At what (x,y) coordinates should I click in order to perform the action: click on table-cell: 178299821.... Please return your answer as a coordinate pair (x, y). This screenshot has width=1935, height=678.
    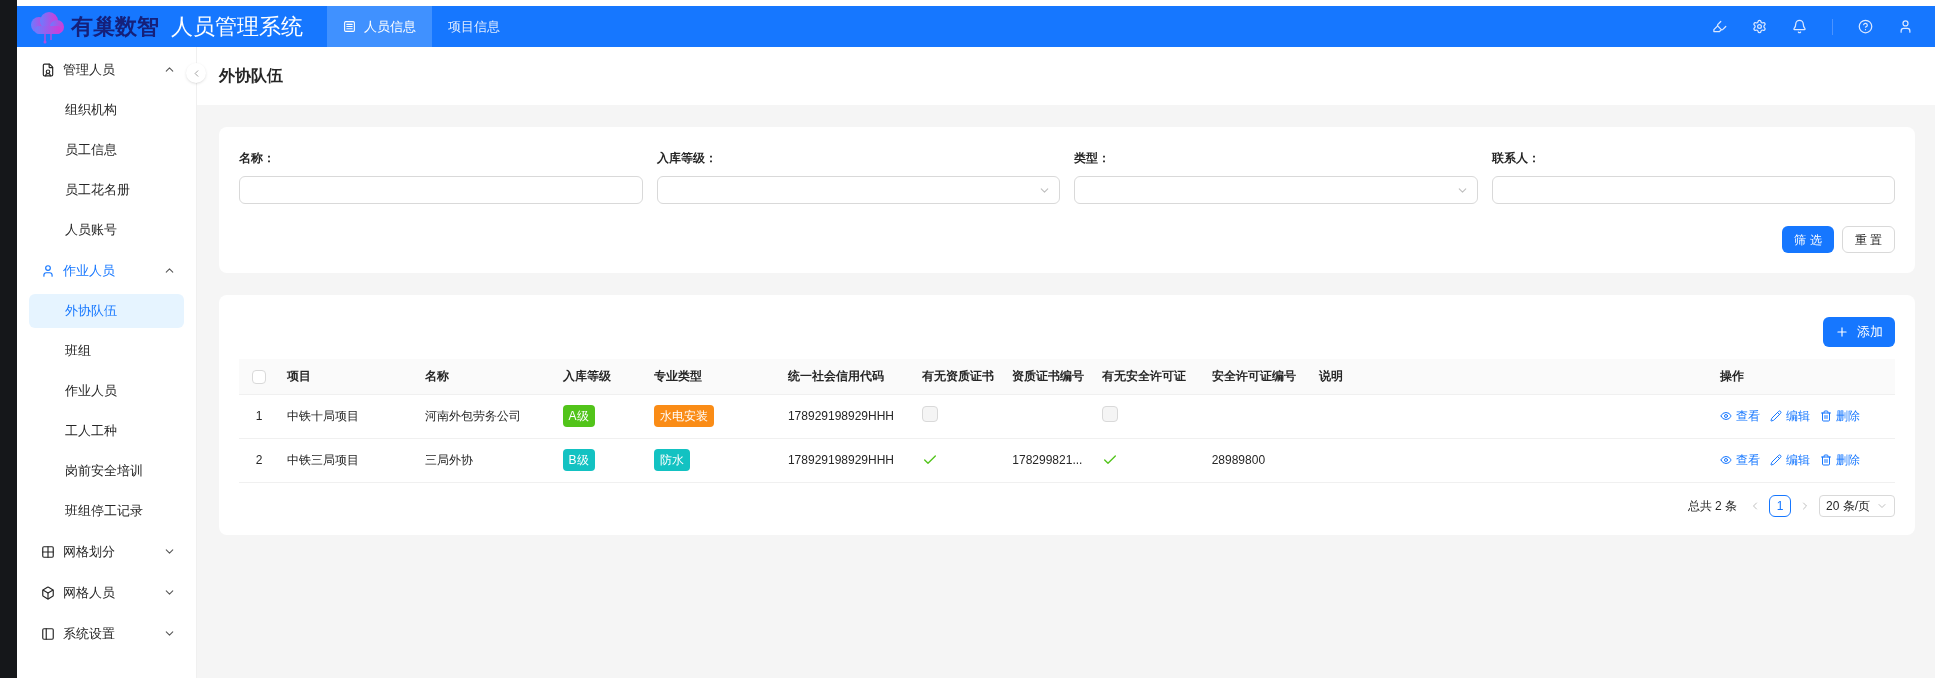
    Looking at the image, I should click on (1047, 460).